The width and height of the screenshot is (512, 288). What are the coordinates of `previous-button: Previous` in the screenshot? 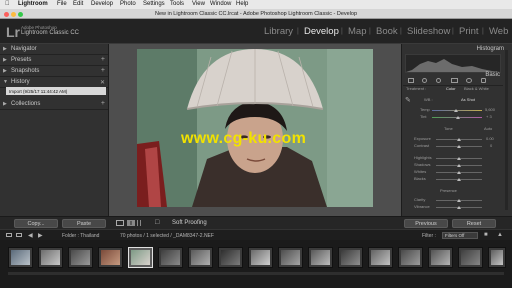 It's located at (426, 223).